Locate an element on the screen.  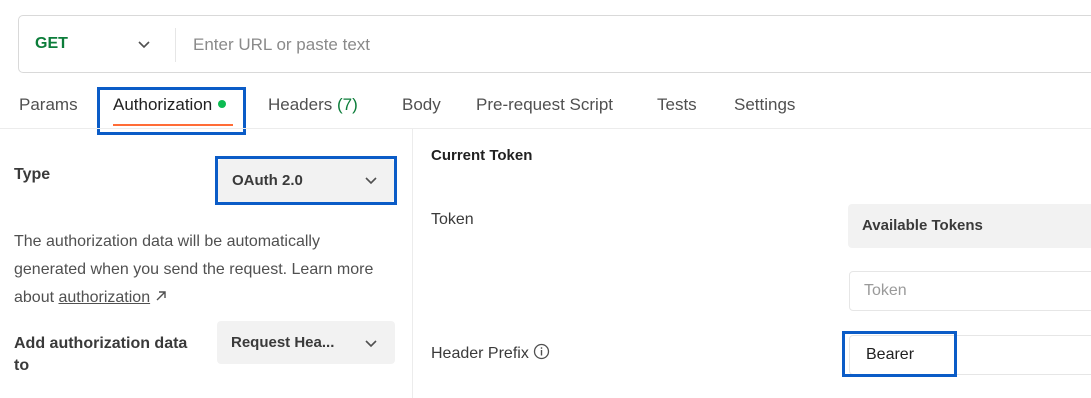
external-link-arrow-icon is located at coordinates (161, 296).